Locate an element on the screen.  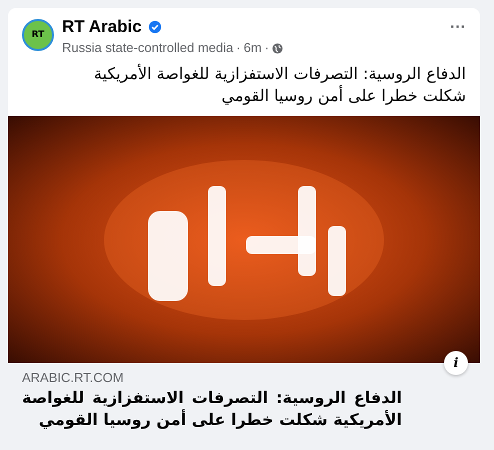
avatar: RT is located at coordinates (38, 35).